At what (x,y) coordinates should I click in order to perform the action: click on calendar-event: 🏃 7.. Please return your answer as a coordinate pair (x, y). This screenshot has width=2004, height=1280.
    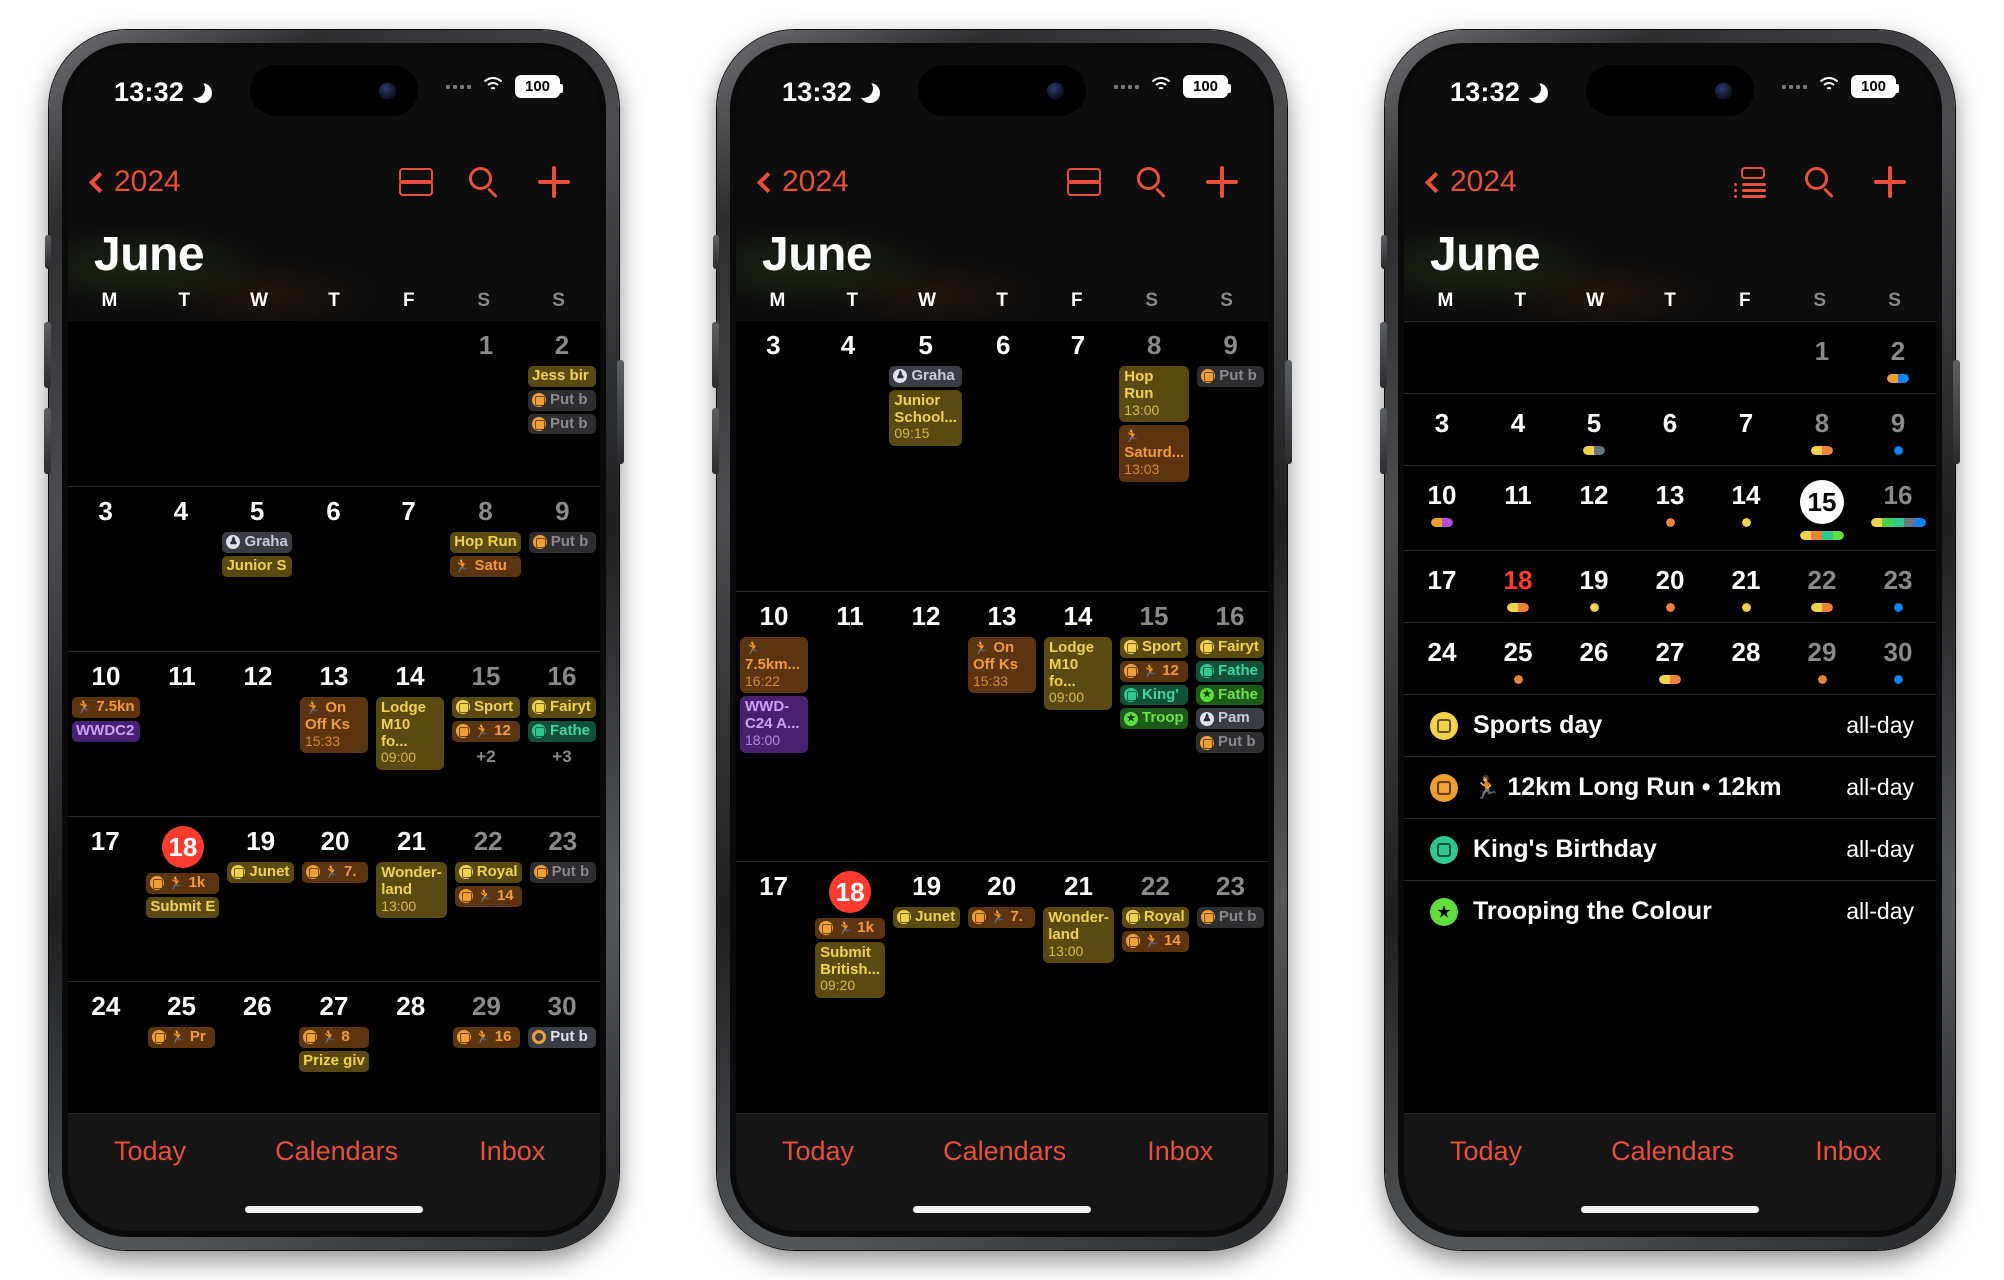
    Looking at the image, I should click on (335, 872).